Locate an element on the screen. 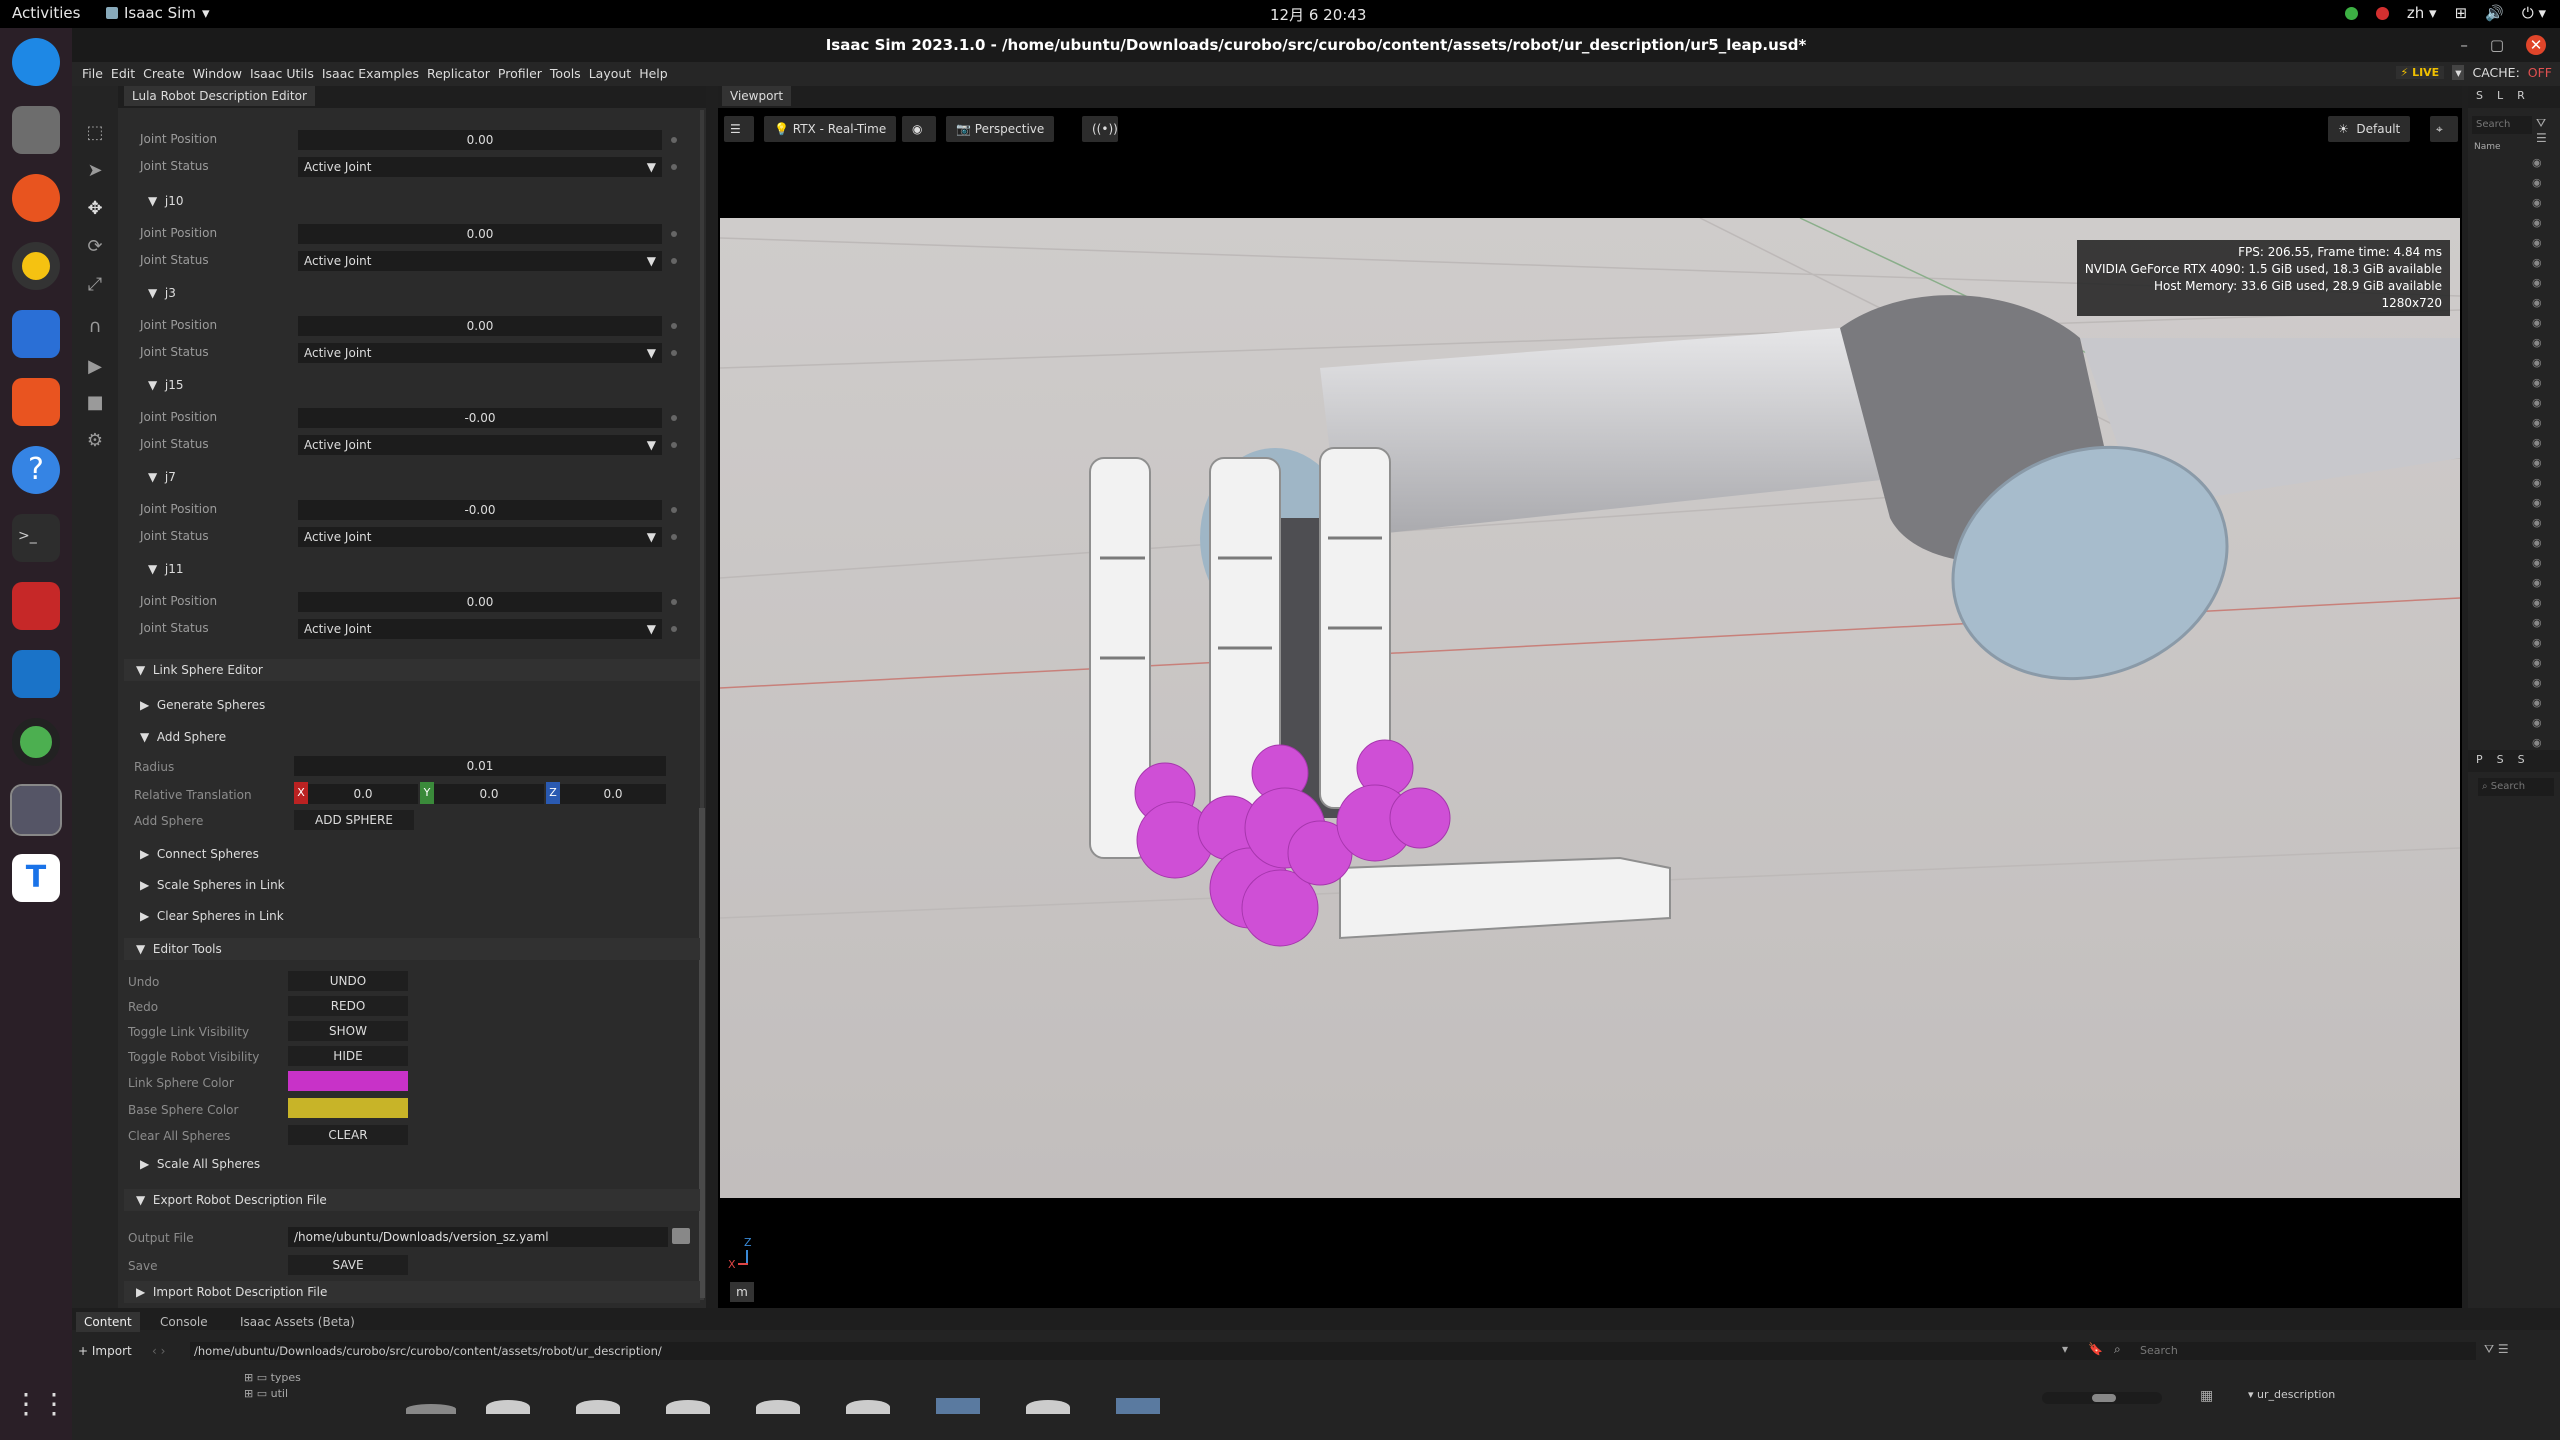 The width and height of the screenshot is (2560, 1440). stage-search: Search is located at coordinates (2502, 125).